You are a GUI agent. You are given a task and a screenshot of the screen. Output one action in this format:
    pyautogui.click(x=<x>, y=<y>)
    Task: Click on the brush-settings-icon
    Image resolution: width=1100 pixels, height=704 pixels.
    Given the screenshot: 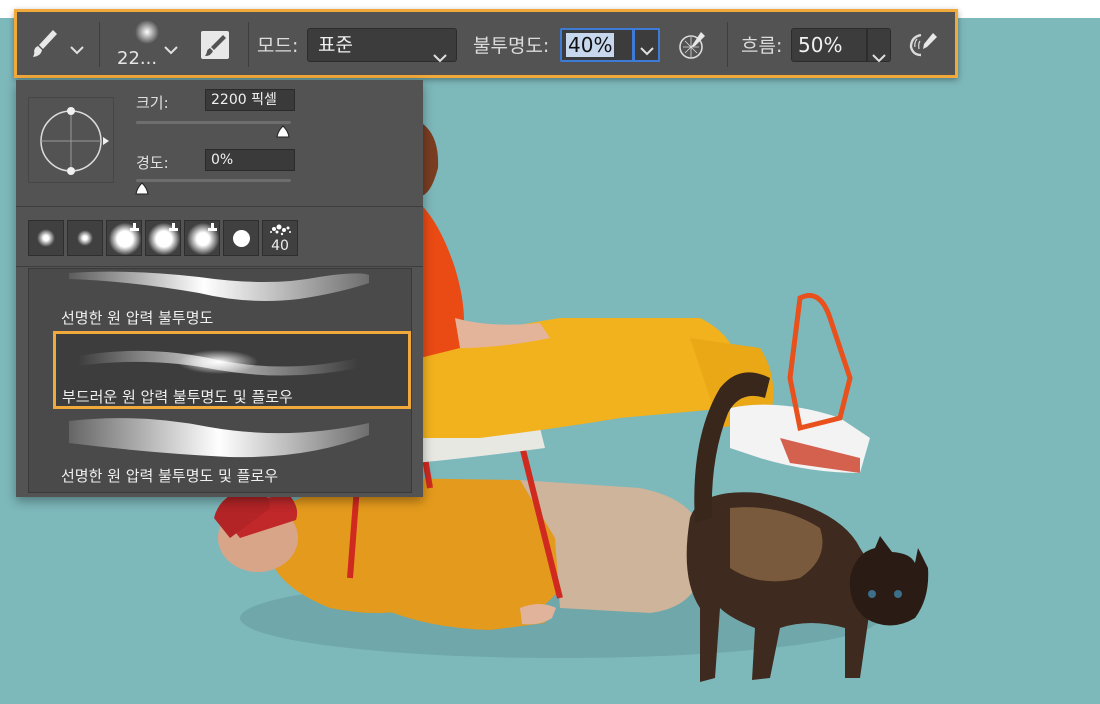 What is the action you would take?
    pyautogui.click(x=215, y=45)
    